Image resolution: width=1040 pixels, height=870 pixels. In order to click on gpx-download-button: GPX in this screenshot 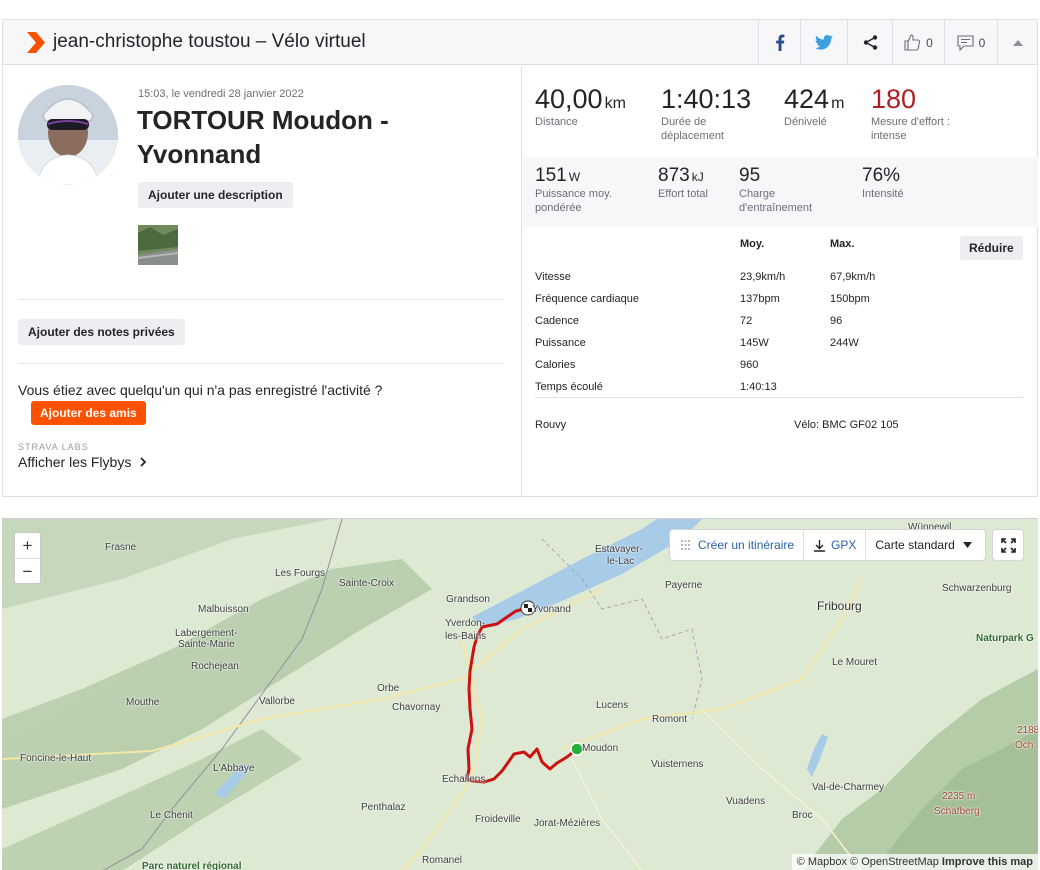, I will do `click(835, 545)`.